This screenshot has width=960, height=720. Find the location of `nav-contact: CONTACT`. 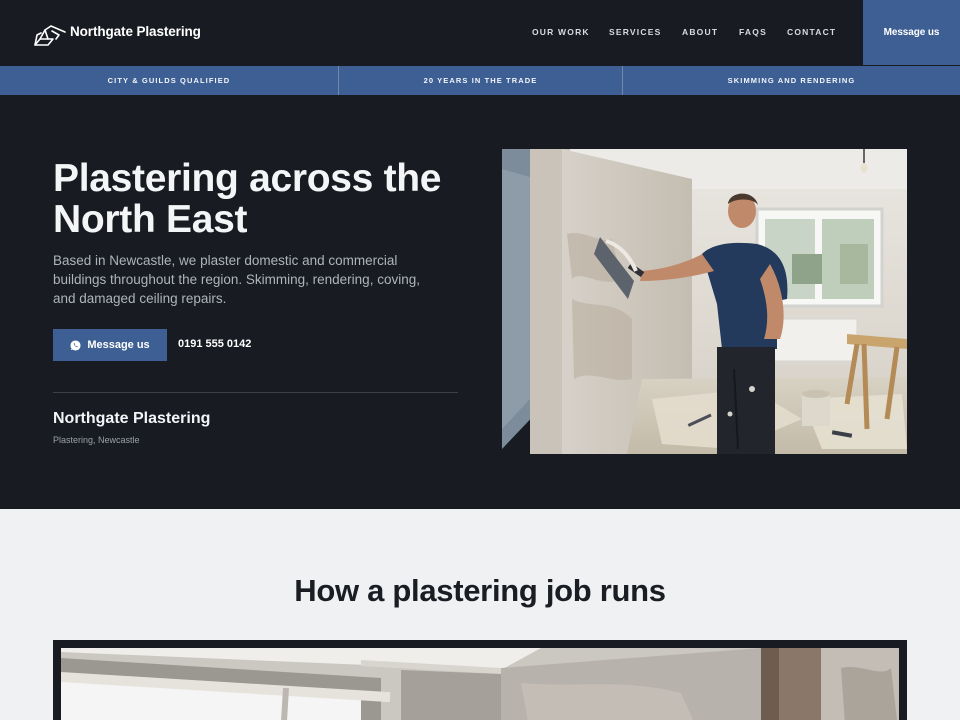

nav-contact: CONTACT is located at coordinates (811, 32).